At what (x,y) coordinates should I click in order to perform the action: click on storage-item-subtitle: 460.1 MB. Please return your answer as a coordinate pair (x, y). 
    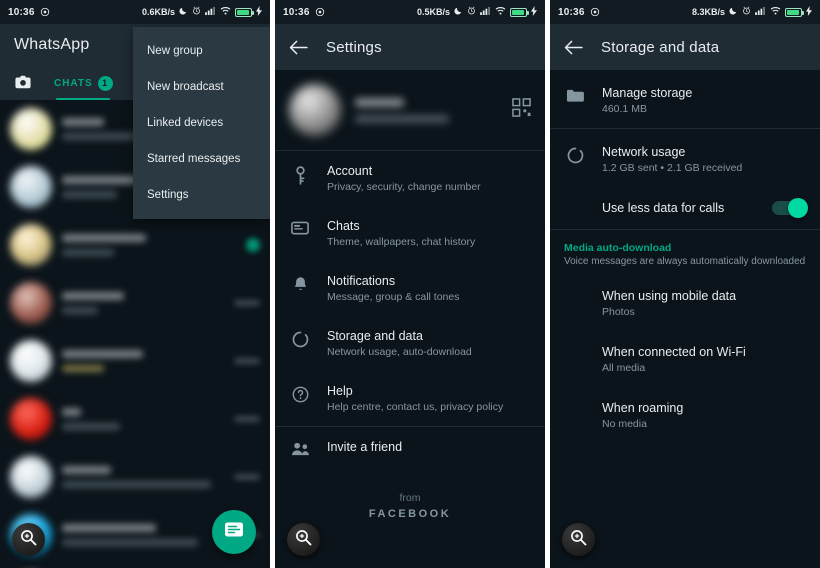
    Looking at the image, I should click on (624, 109).